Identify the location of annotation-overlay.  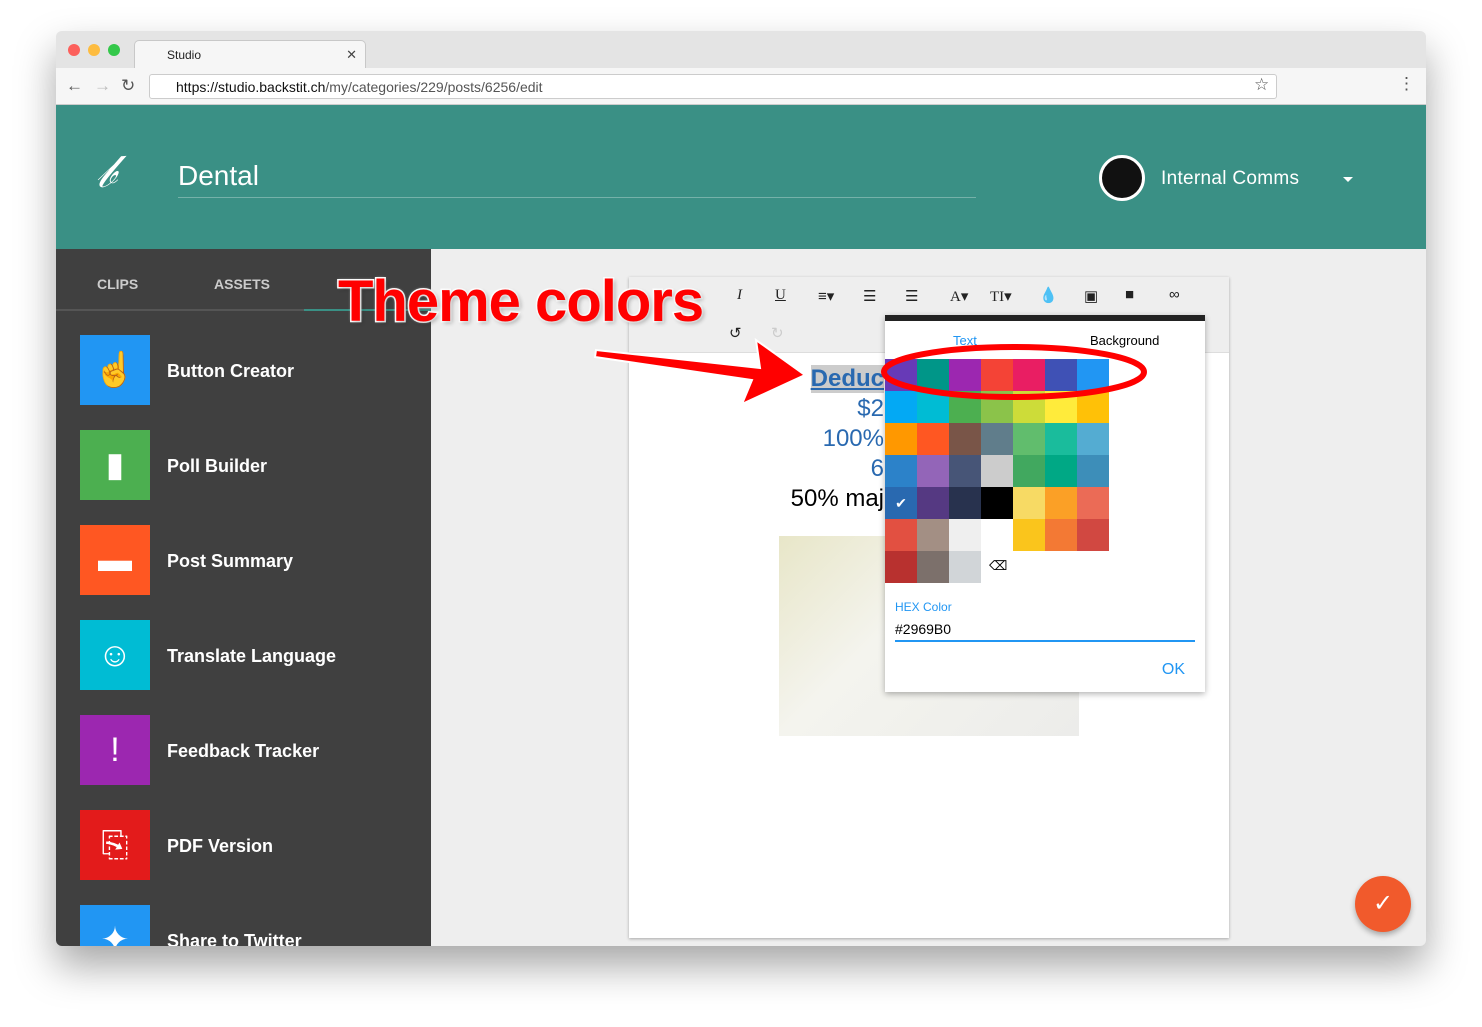
(870, 371).